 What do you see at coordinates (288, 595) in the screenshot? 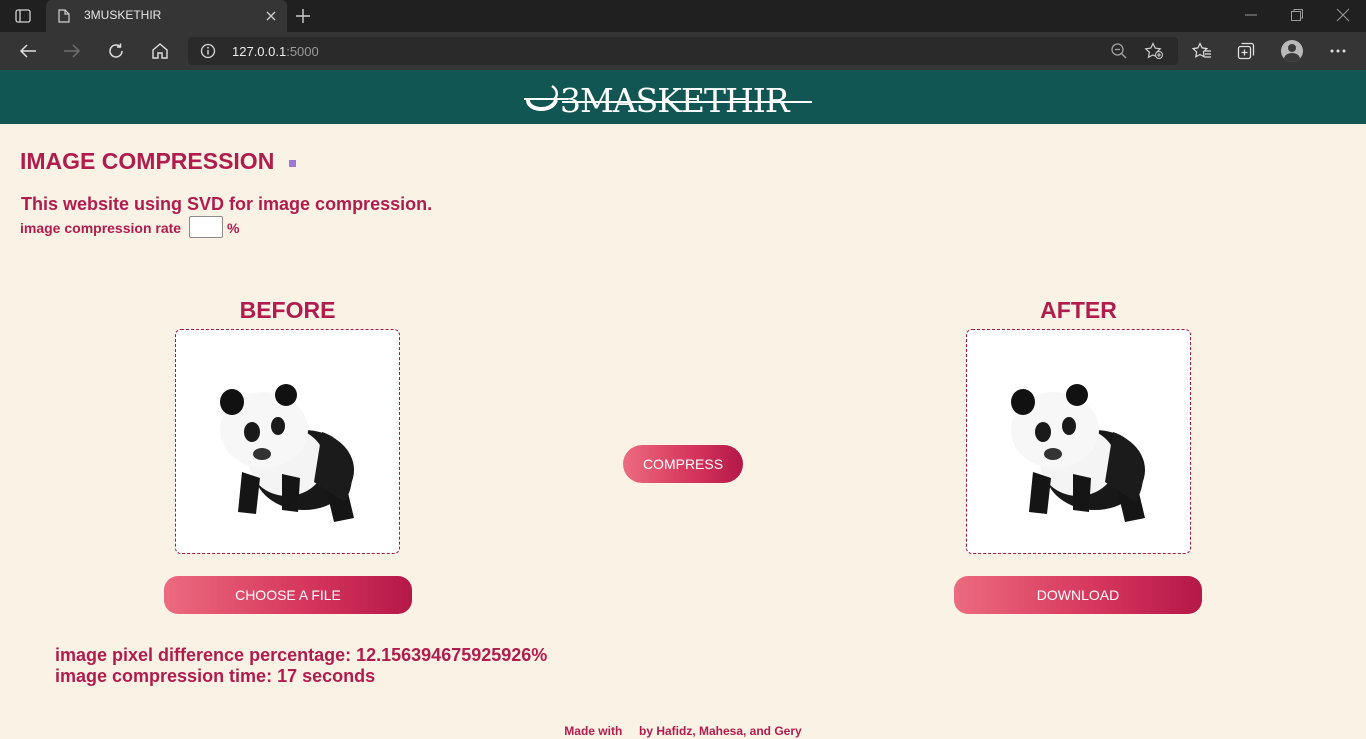
I see `choose-file-button: CHOOSE A FILE` at bounding box center [288, 595].